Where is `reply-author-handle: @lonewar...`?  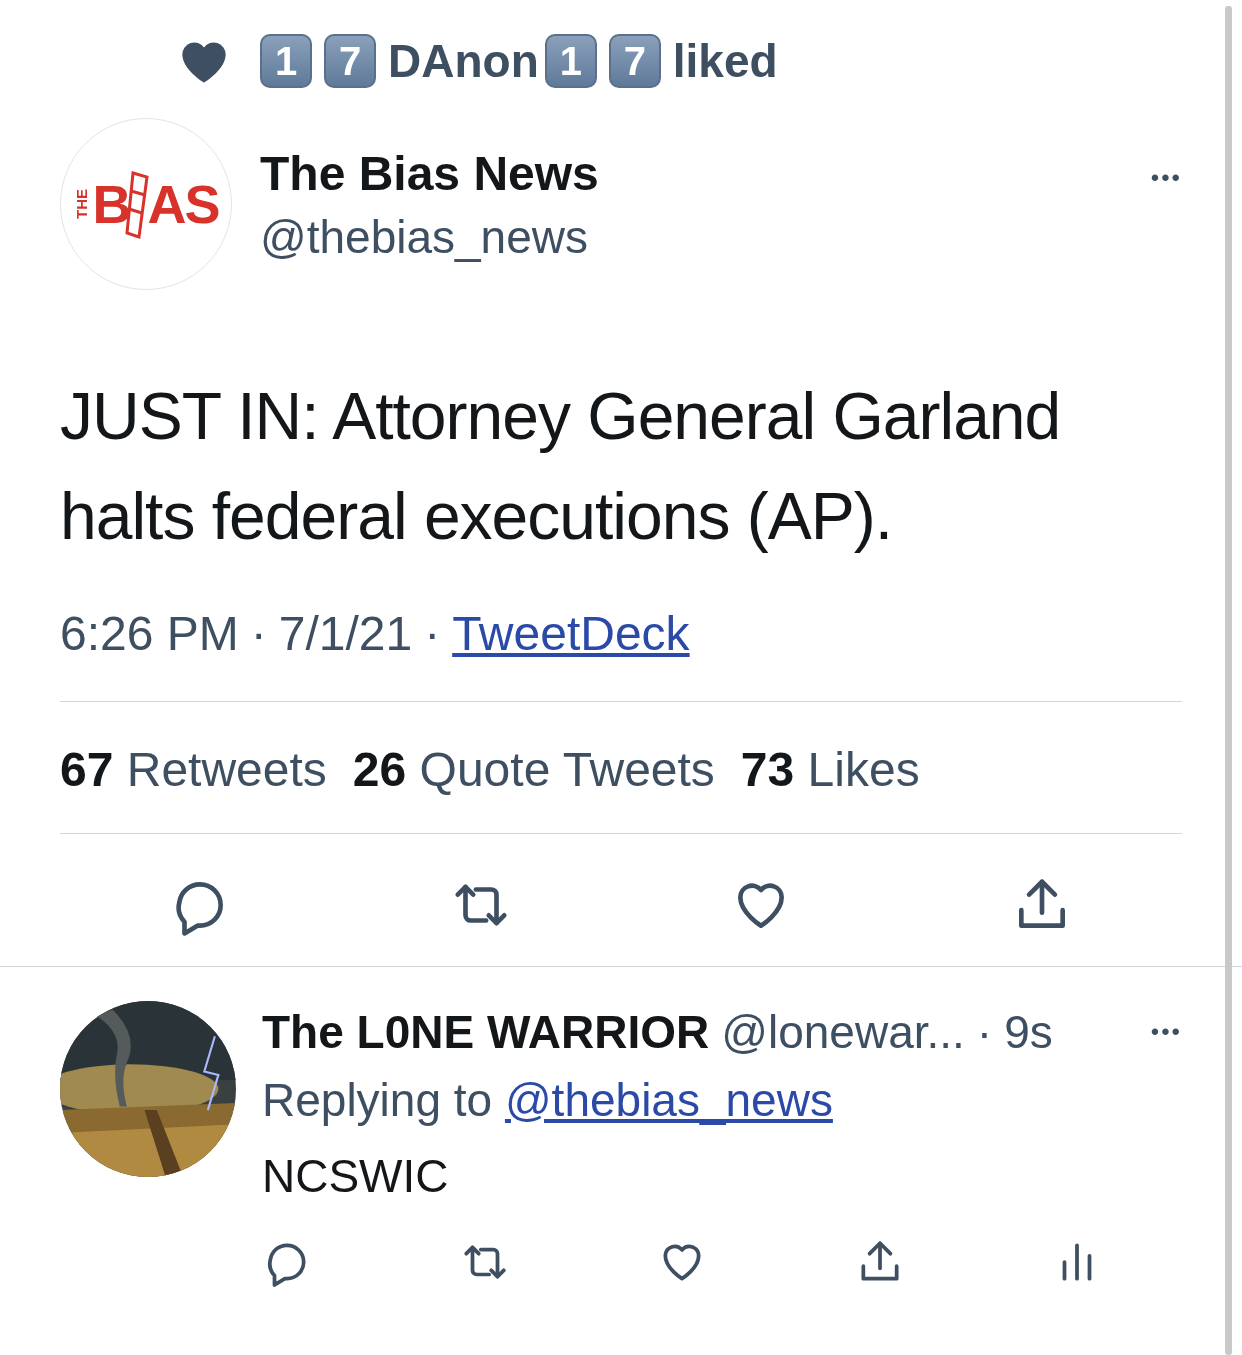 reply-author-handle: @lonewar... is located at coordinates (843, 1032).